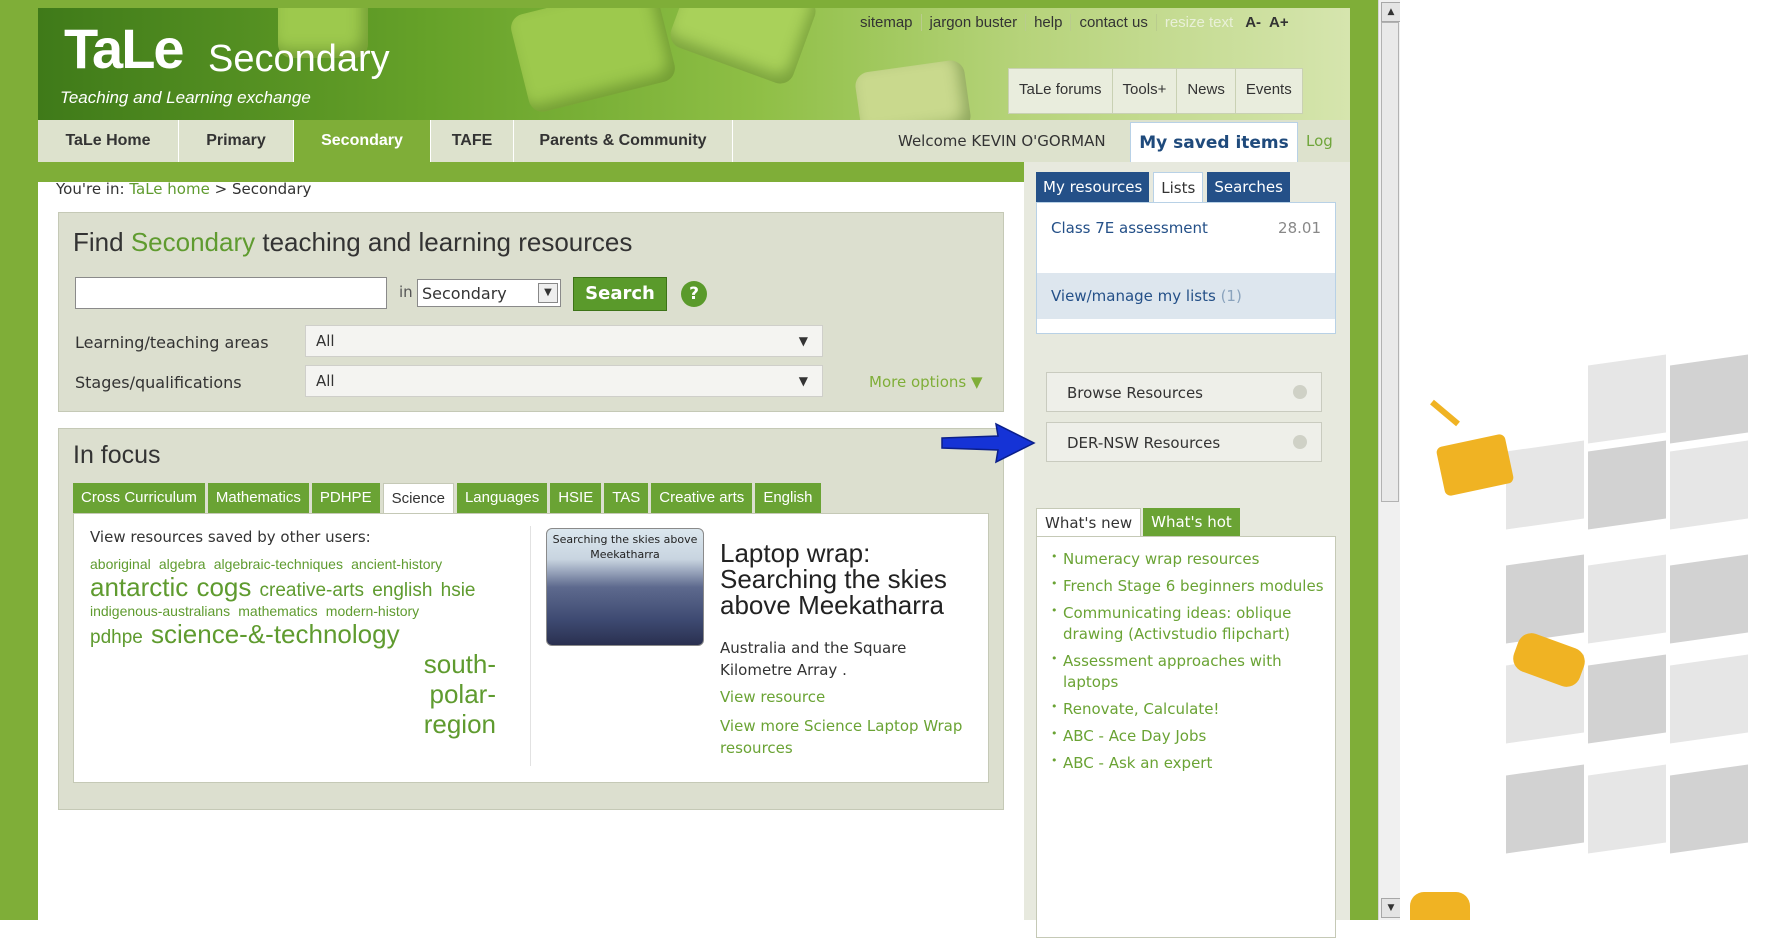 The height and width of the screenshot is (938, 1786). Describe the element at coordinates (139, 498) in the screenshot. I see `tab-cross-curriculum: Cross Curriculum` at that location.